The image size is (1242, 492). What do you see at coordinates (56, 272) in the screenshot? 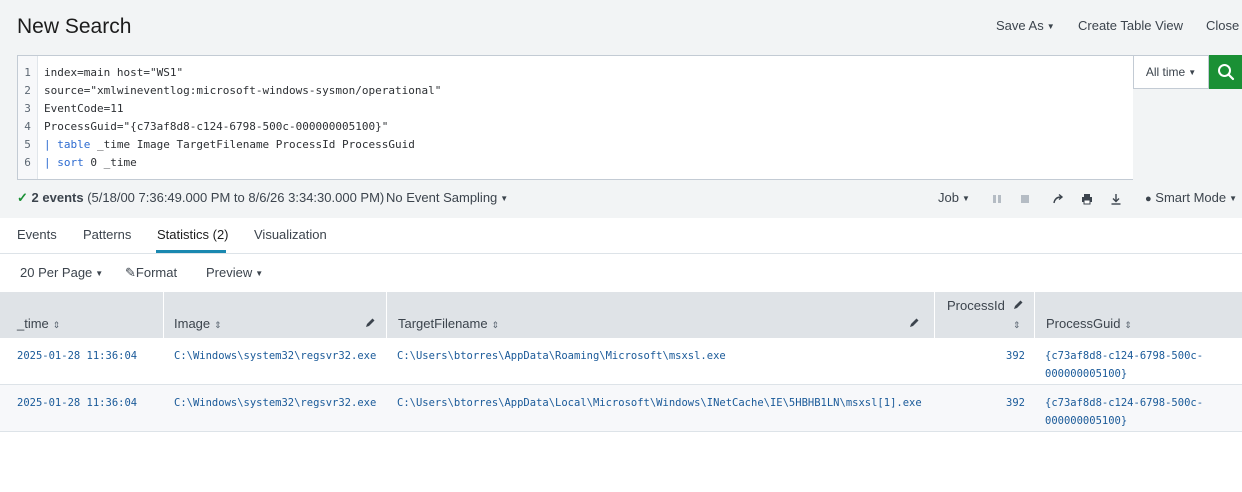
I see `per-page-label: 20 Per Page` at bounding box center [56, 272].